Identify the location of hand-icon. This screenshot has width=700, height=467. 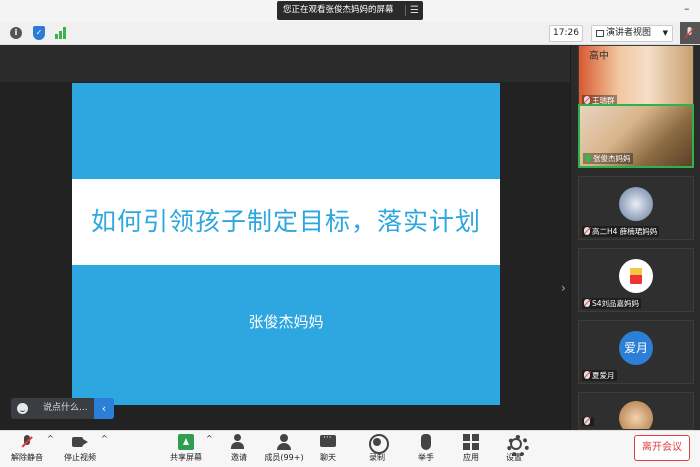
(426, 442).